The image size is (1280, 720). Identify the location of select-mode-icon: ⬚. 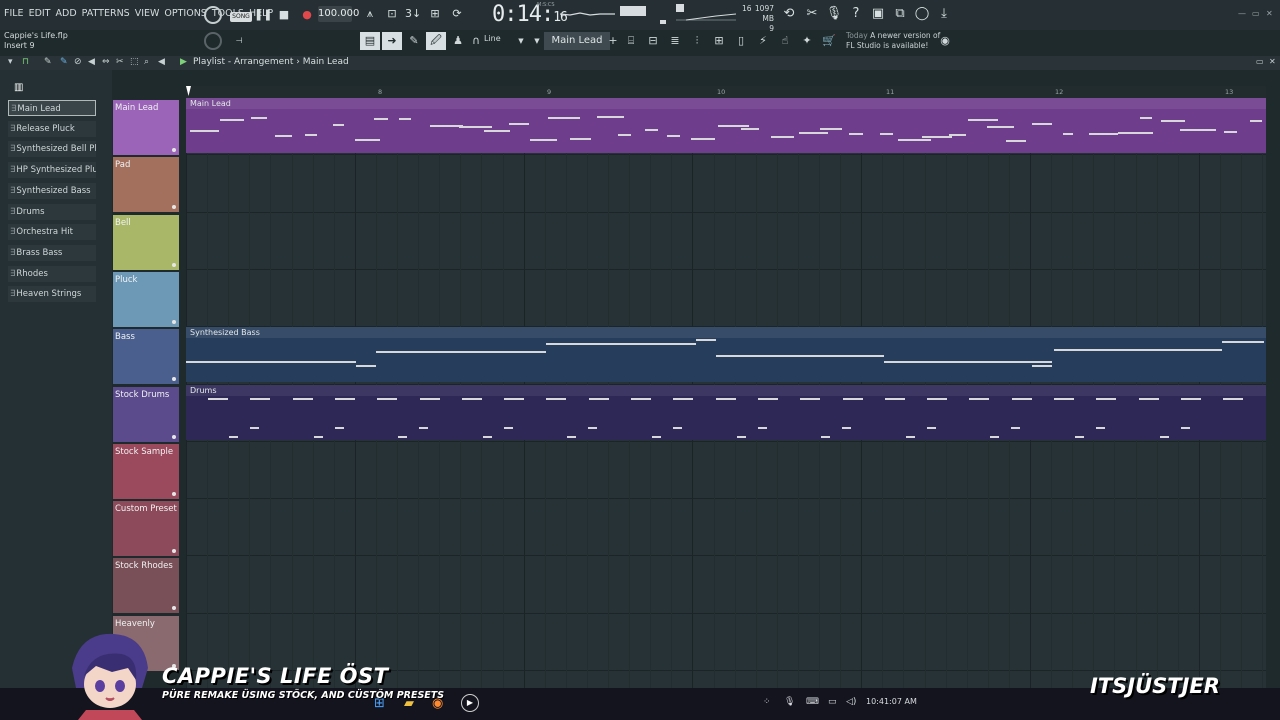
(134, 62).